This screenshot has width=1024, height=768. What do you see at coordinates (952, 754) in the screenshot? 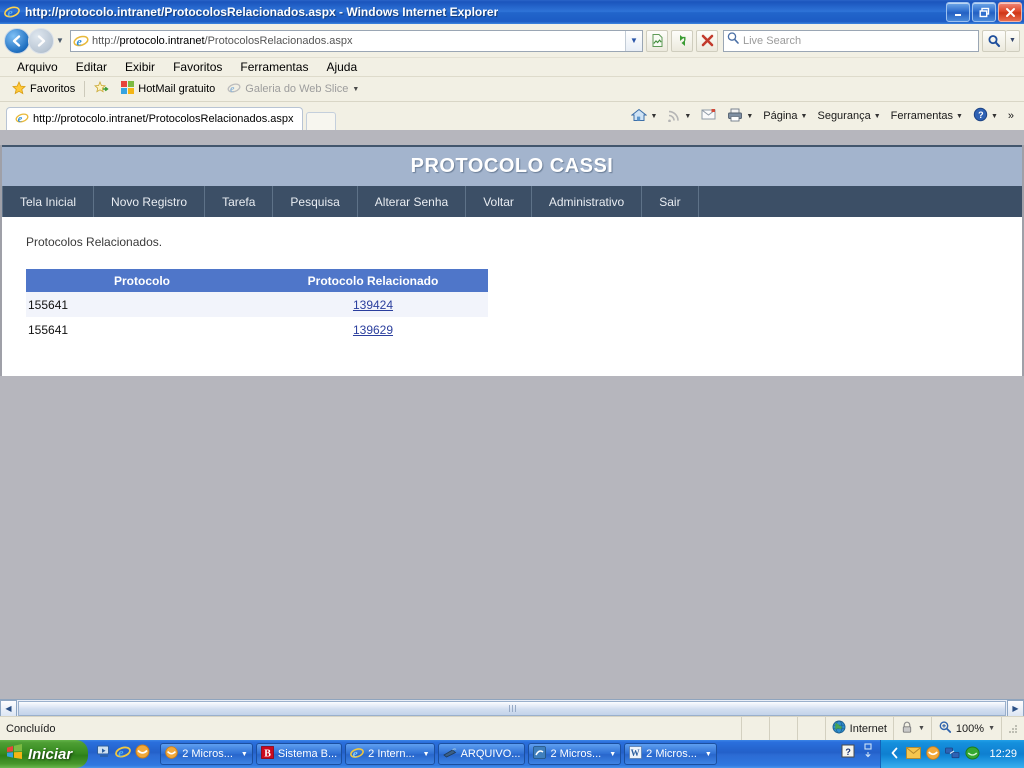
I see `tray-network-icon` at bounding box center [952, 754].